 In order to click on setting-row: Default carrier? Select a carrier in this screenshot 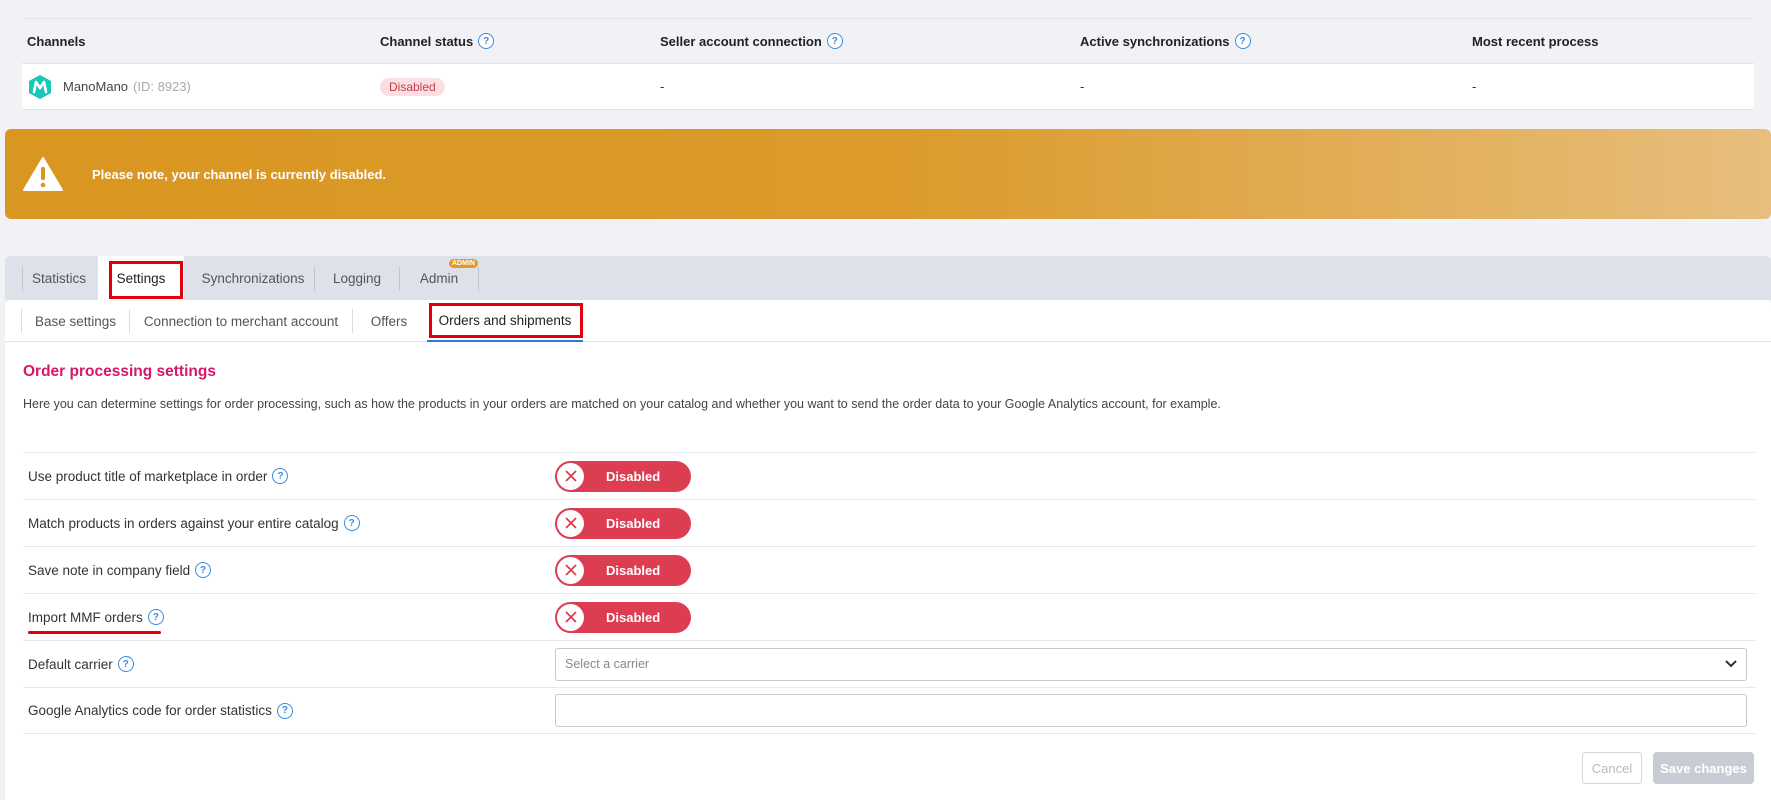, I will do `click(889, 663)`.